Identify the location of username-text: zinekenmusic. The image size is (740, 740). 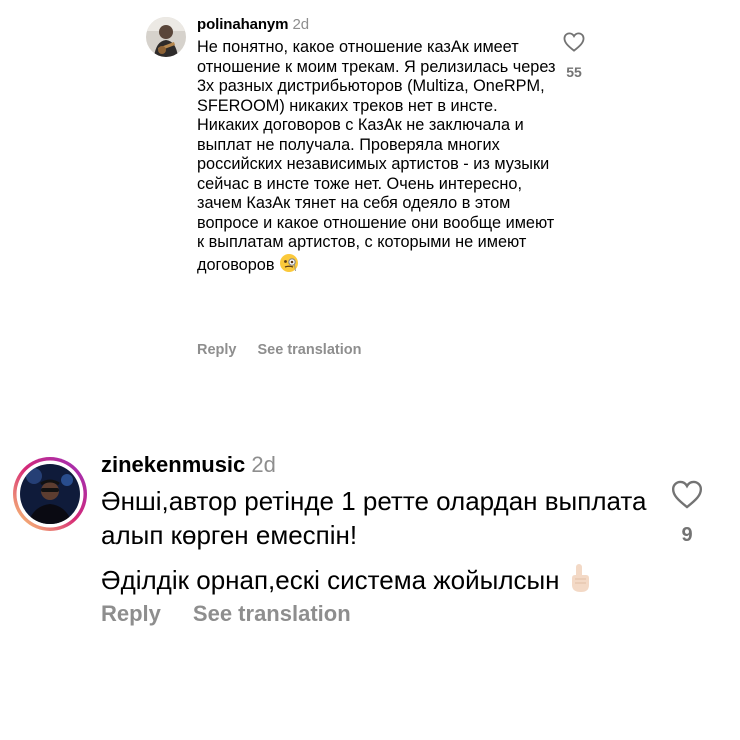
(173, 464).